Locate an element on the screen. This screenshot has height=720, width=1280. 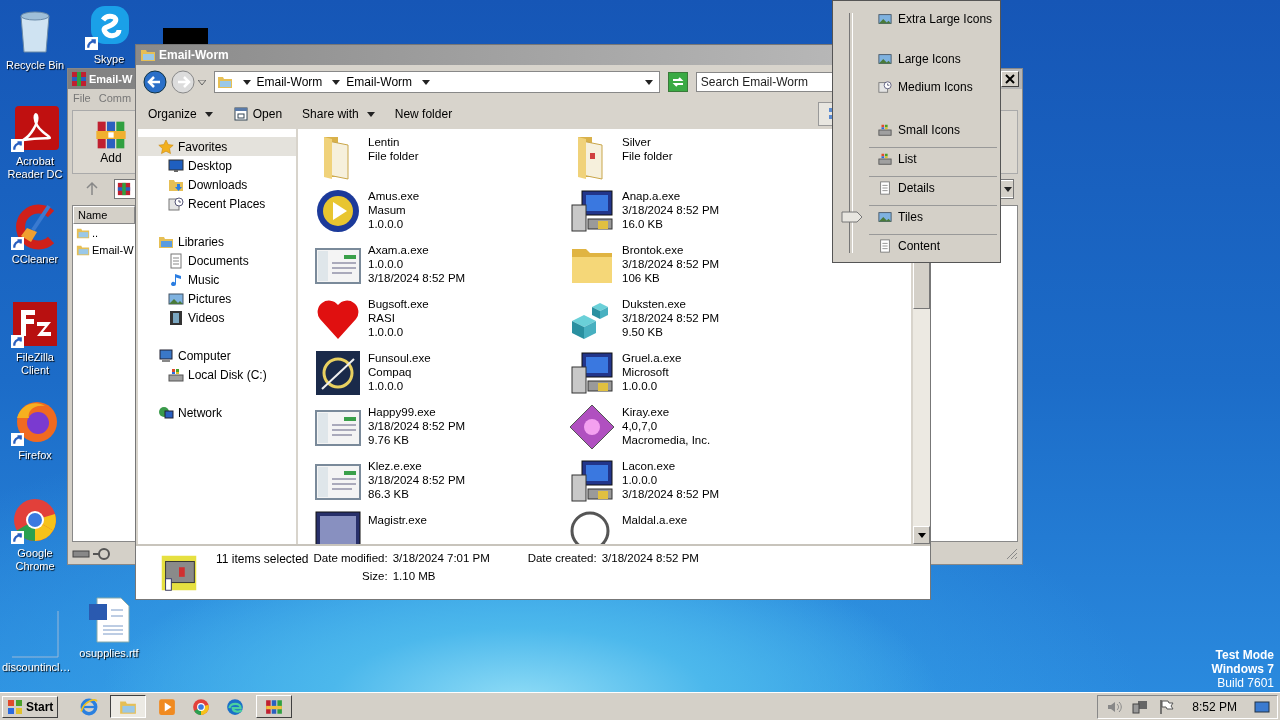
desktop-icon-label: Firefox is located at coordinates (35, 455).